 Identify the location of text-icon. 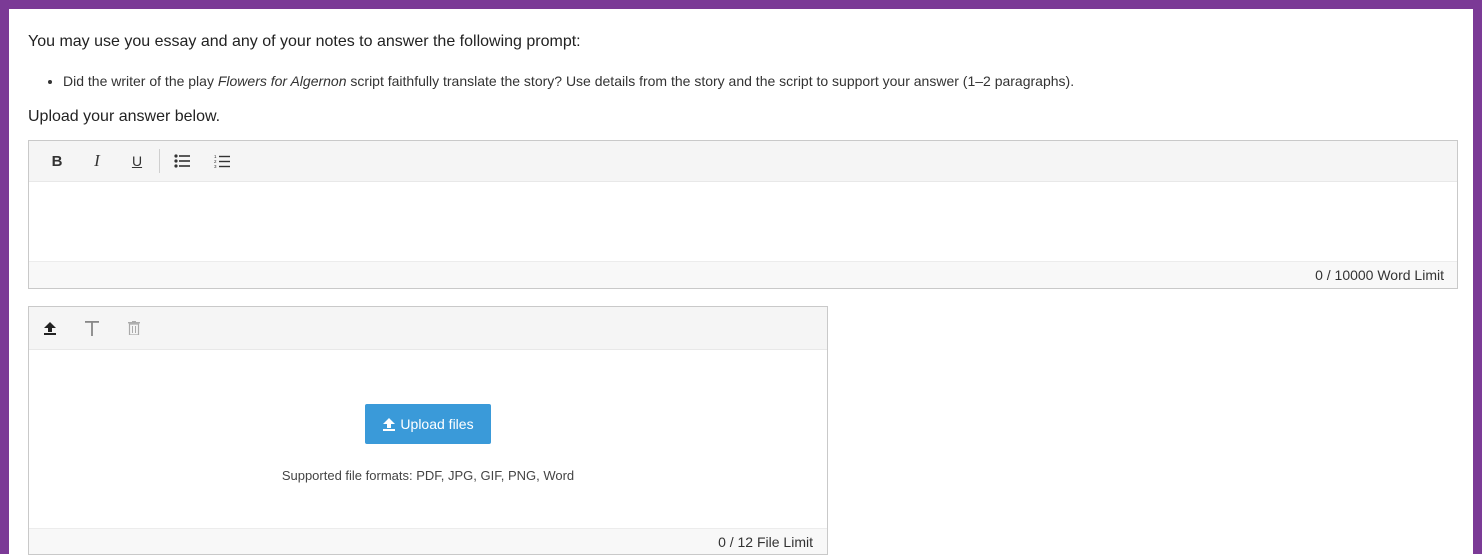
(92, 328).